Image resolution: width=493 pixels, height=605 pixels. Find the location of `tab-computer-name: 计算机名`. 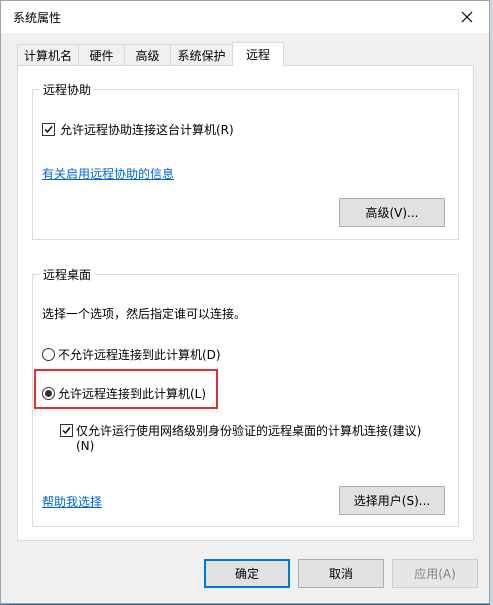

tab-computer-name: 计算机名 is located at coordinates (48, 54).